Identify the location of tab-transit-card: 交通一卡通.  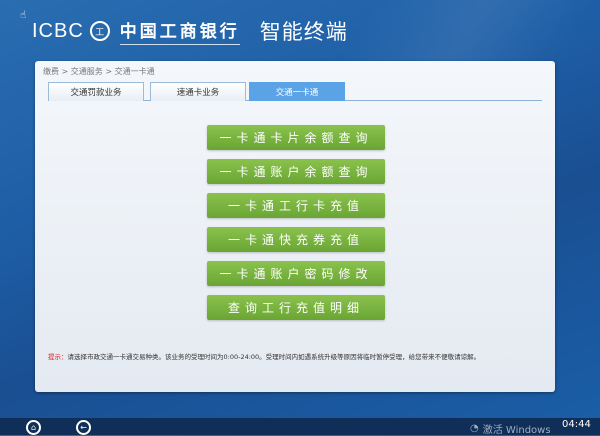
(297, 91).